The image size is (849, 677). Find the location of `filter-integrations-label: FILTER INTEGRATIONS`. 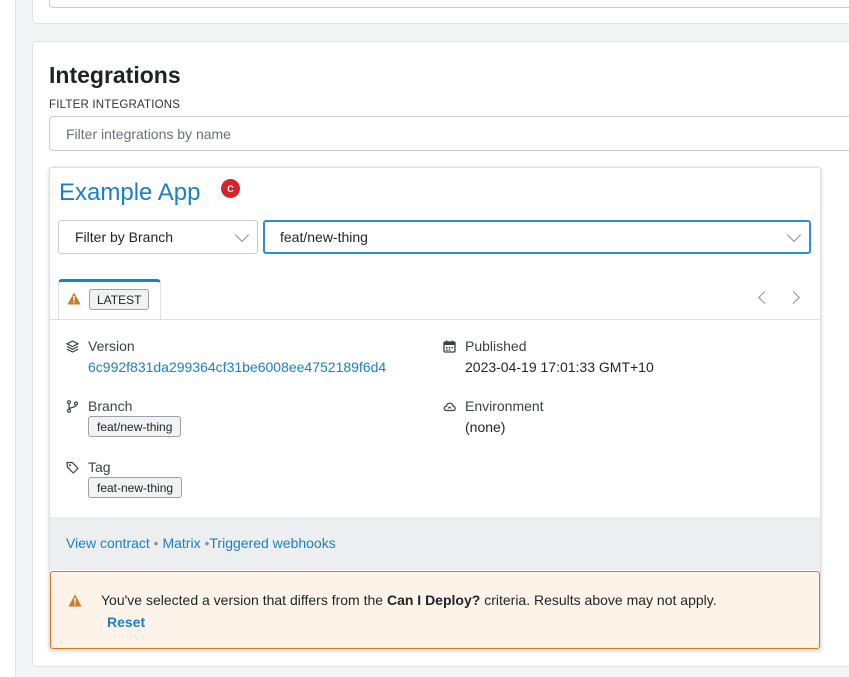

filter-integrations-label: FILTER INTEGRATIONS is located at coordinates (115, 105).